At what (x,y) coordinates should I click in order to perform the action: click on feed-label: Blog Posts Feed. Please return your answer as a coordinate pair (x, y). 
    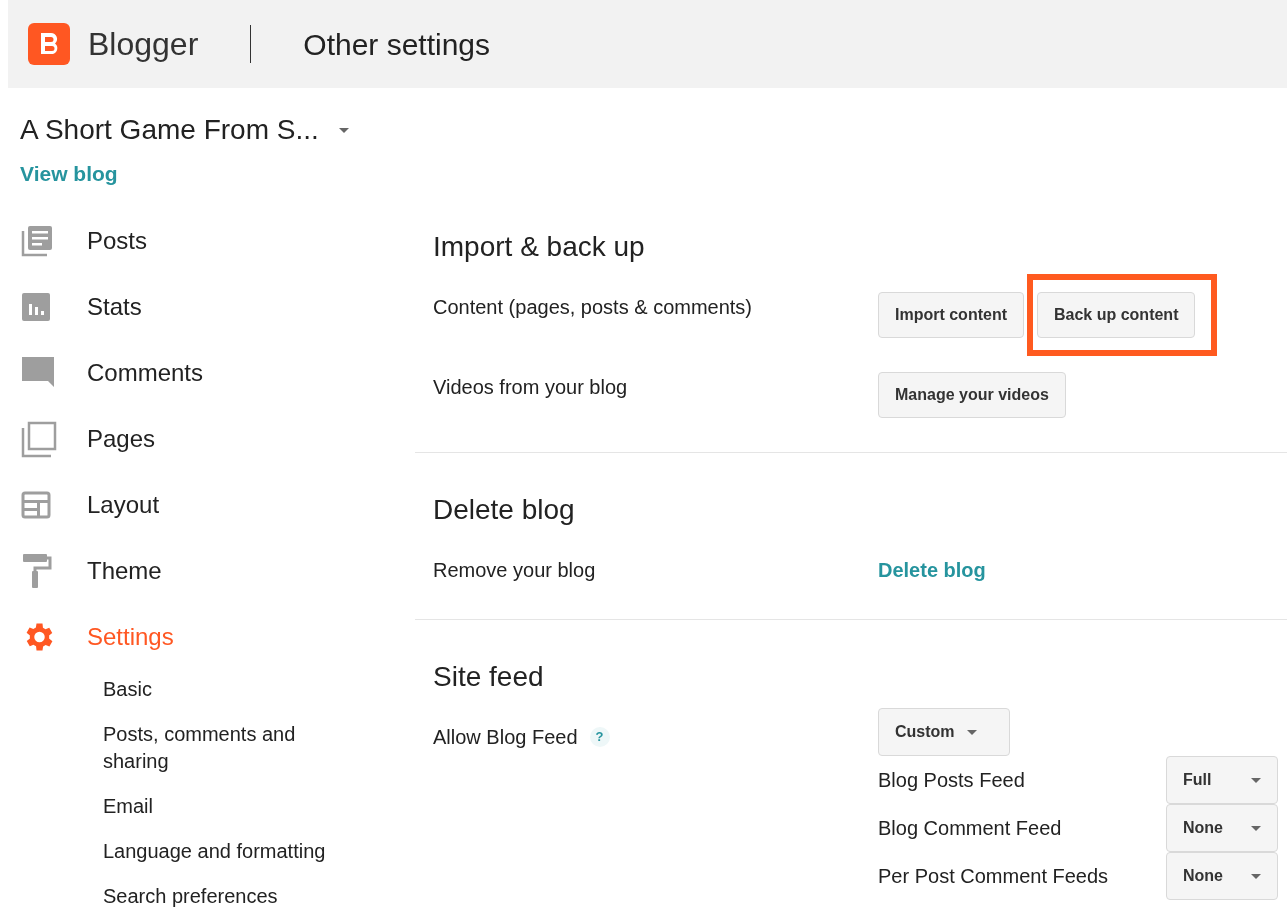
    Looking at the image, I should click on (951, 780).